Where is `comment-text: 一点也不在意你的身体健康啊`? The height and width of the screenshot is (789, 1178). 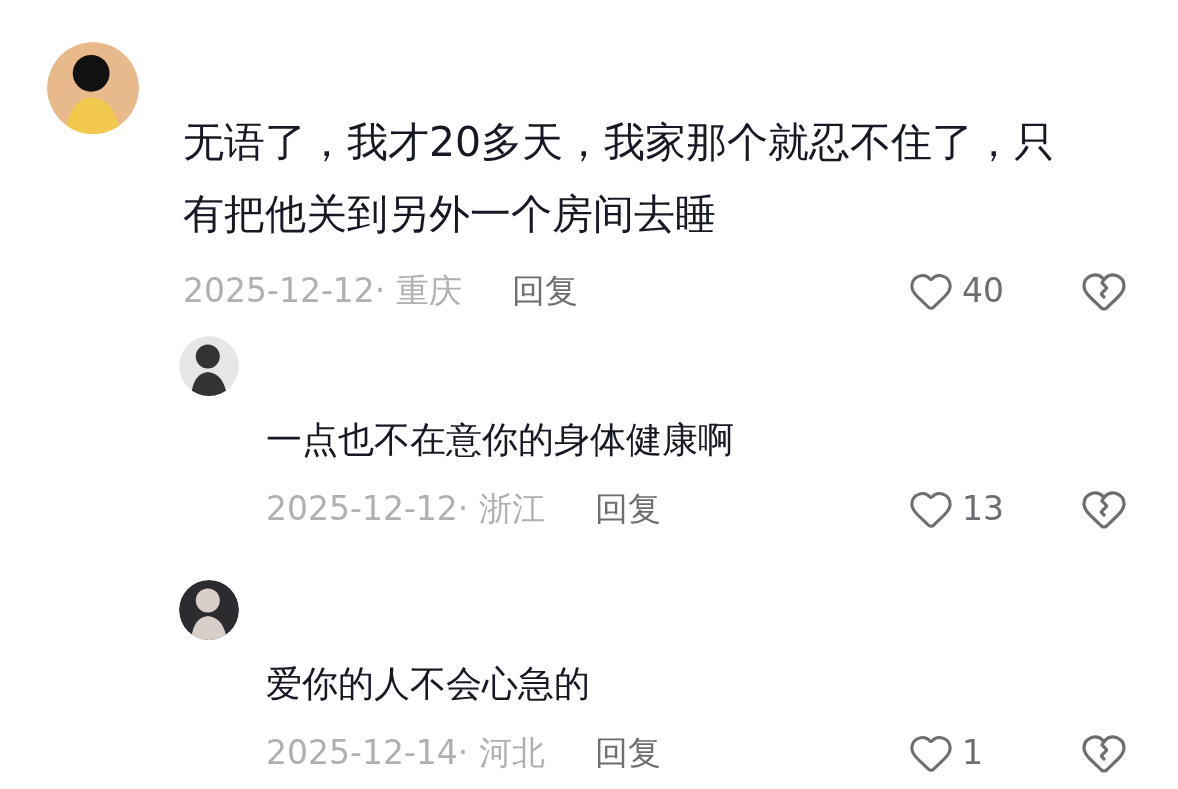
comment-text: 一点也不在意你的身体健康啊 is located at coordinates (500, 440).